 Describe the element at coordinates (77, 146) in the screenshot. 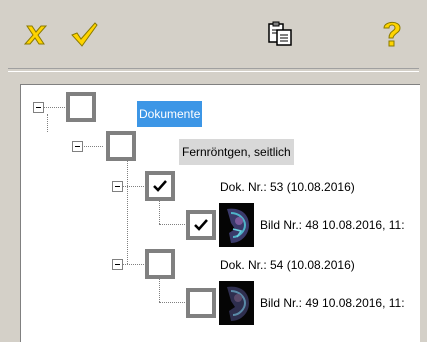

I see `group-collapse-toggle` at that location.